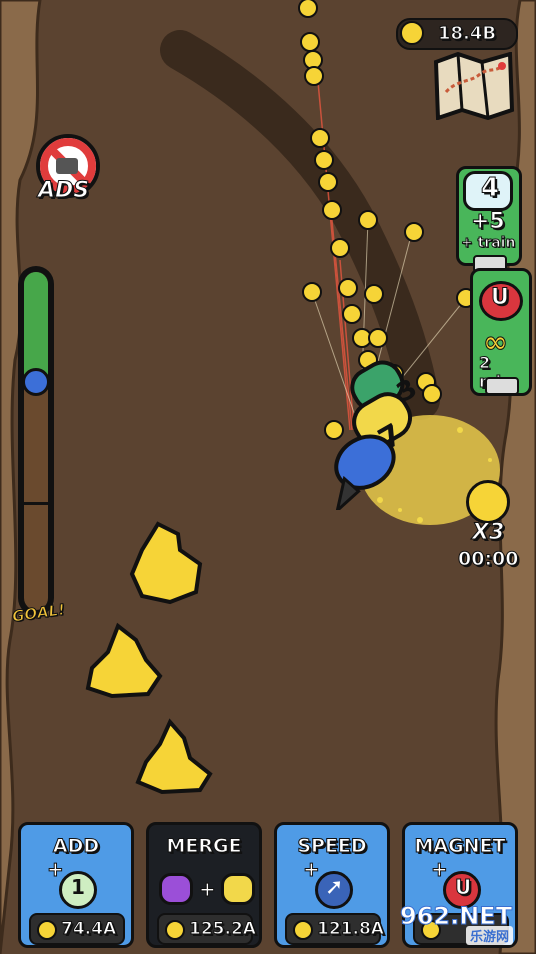 The height and width of the screenshot is (954, 536). What do you see at coordinates (36, 382) in the screenshot?
I see `drill-position-marker` at bounding box center [36, 382].